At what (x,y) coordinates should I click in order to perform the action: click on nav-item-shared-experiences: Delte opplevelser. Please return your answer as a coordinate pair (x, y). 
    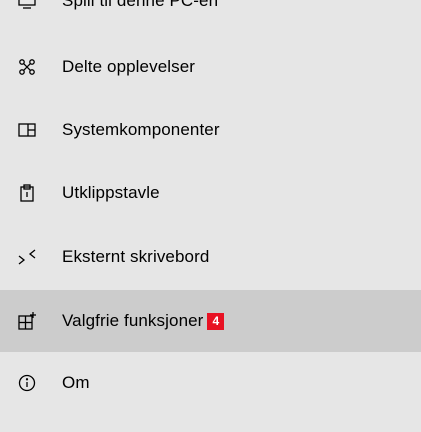
    Looking at the image, I should click on (210, 67).